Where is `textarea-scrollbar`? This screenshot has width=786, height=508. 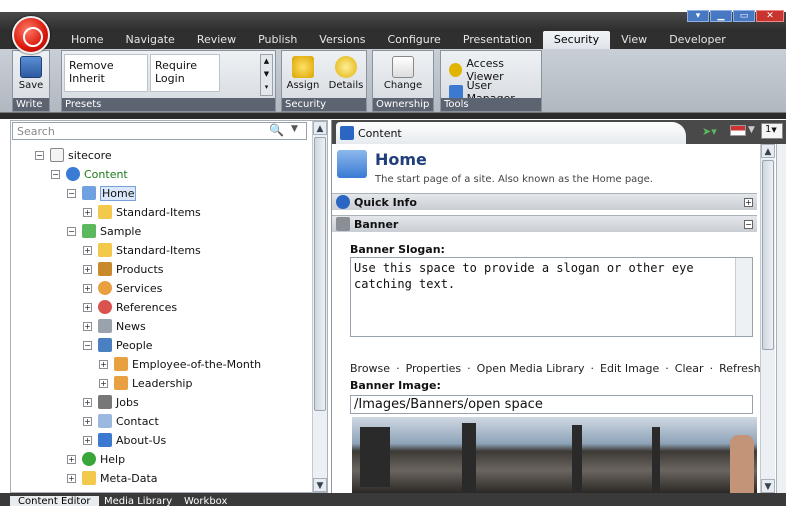
textarea-scrollbar is located at coordinates (743, 297).